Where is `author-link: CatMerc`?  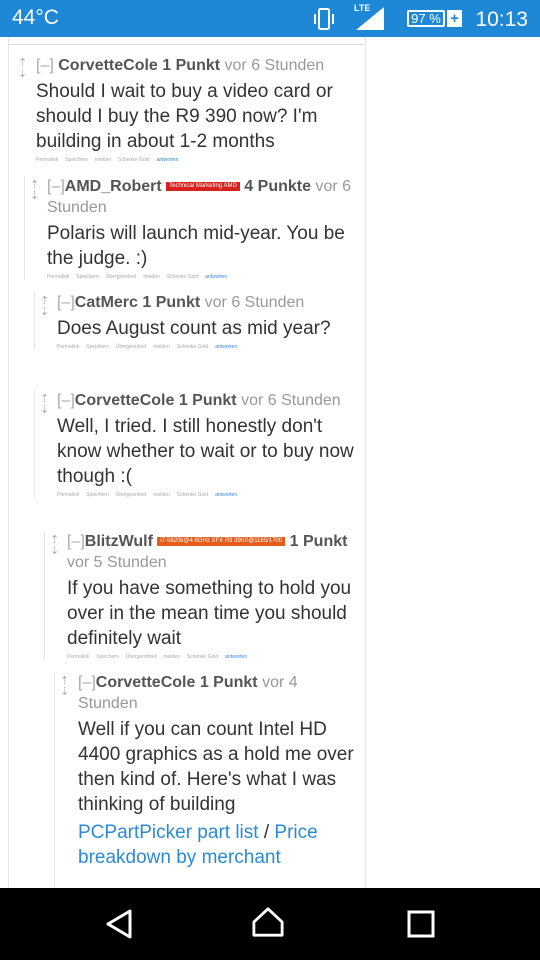 author-link: CatMerc is located at coordinates (106, 302).